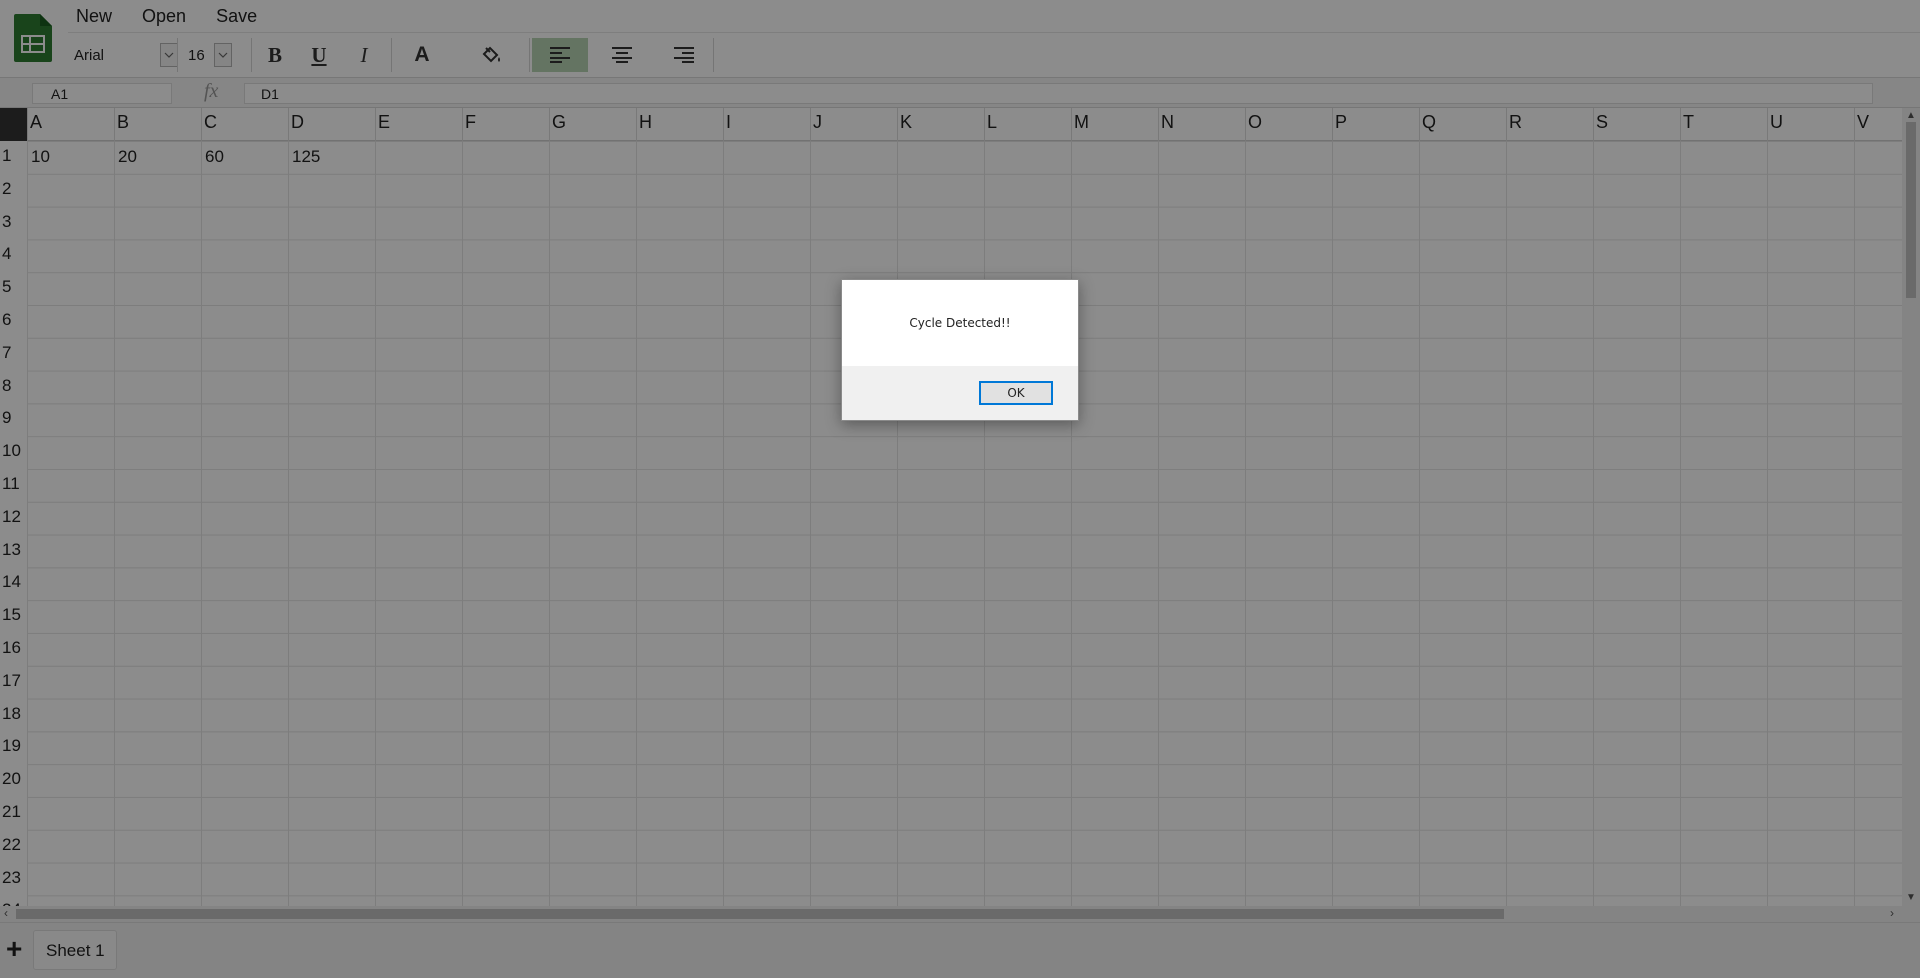 This screenshot has width=1920, height=978. I want to click on alert-message: Cycle Detected!!, so click(960, 323).